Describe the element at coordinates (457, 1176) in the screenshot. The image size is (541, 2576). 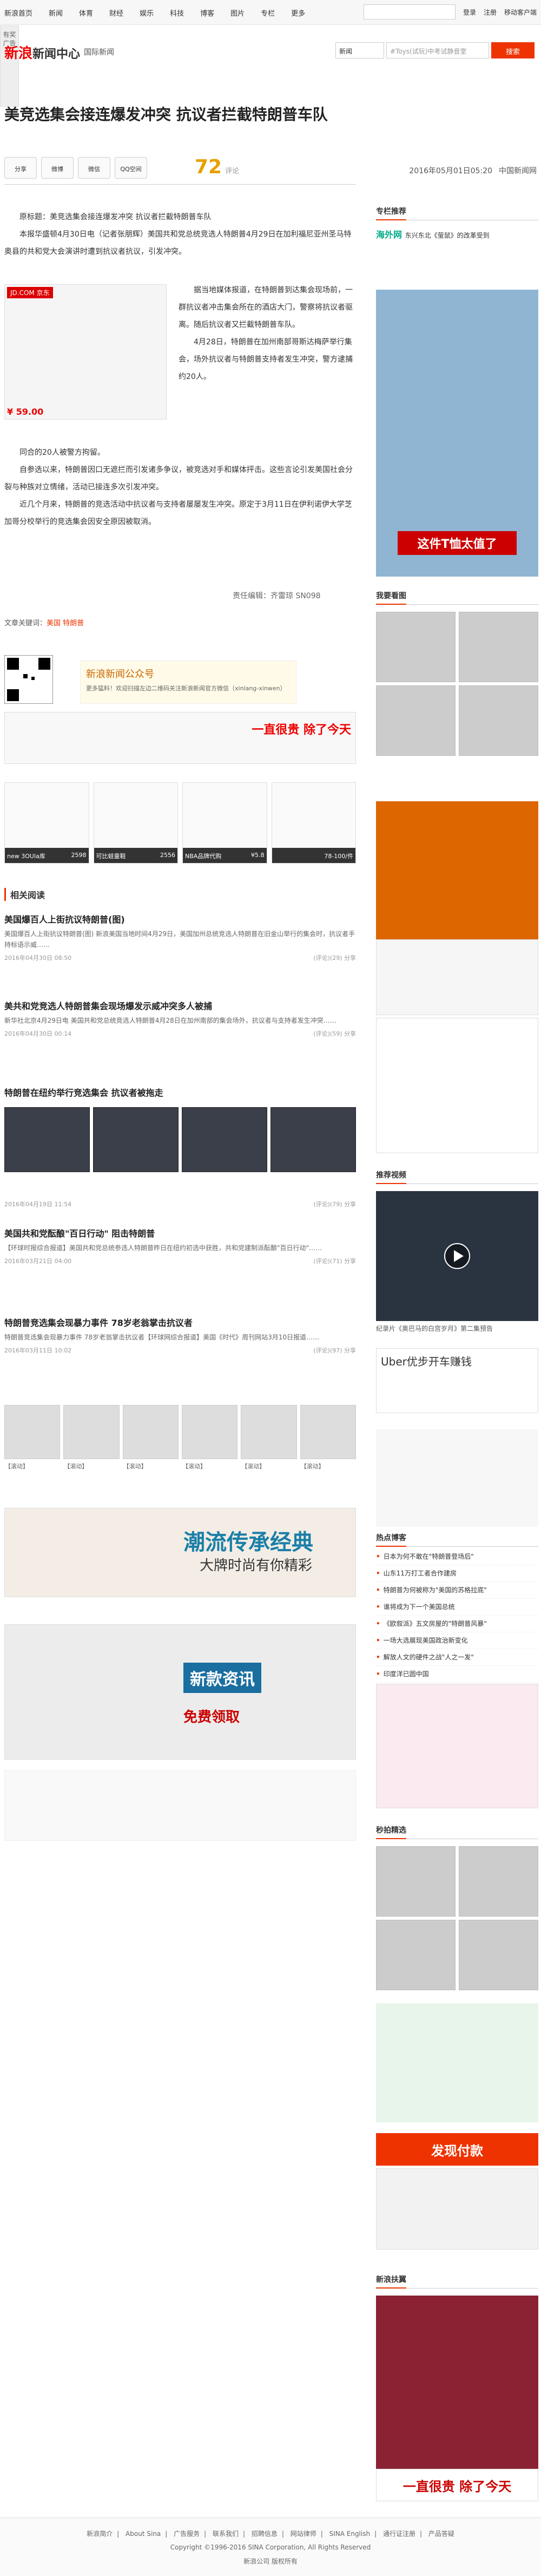
I see `right-heading-video: 推荐视频` at that location.